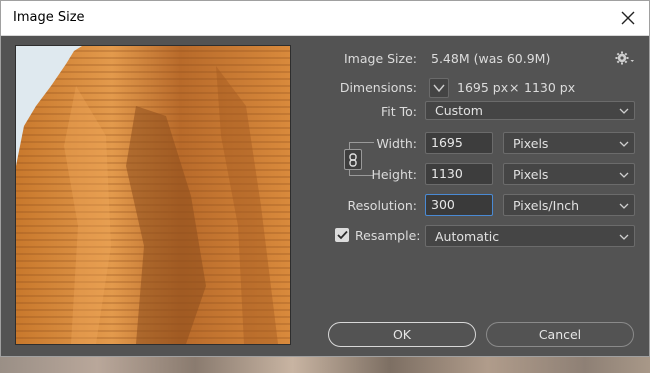 The image size is (650, 373). What do you see at coordinates (399, 111) in the screenshot?
I see `fit-to-label: Fit To:` at bounding box center [399, 111].